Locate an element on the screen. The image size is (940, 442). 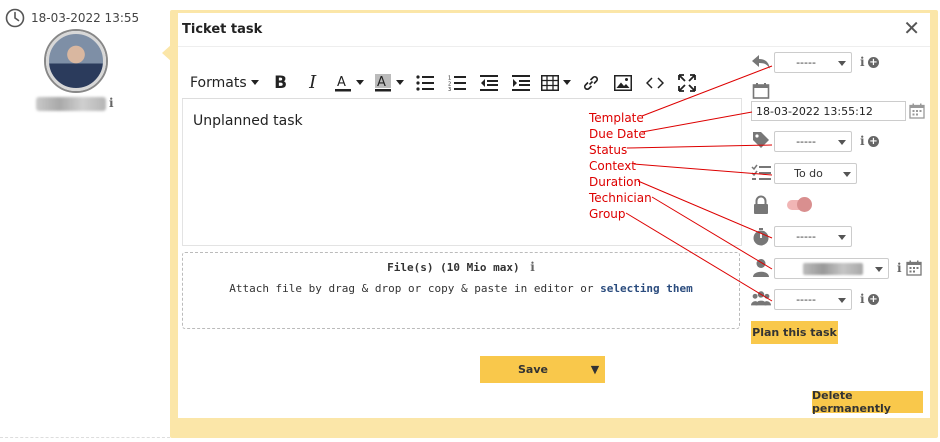
checklist-icon is located at coordinates (761, 173).